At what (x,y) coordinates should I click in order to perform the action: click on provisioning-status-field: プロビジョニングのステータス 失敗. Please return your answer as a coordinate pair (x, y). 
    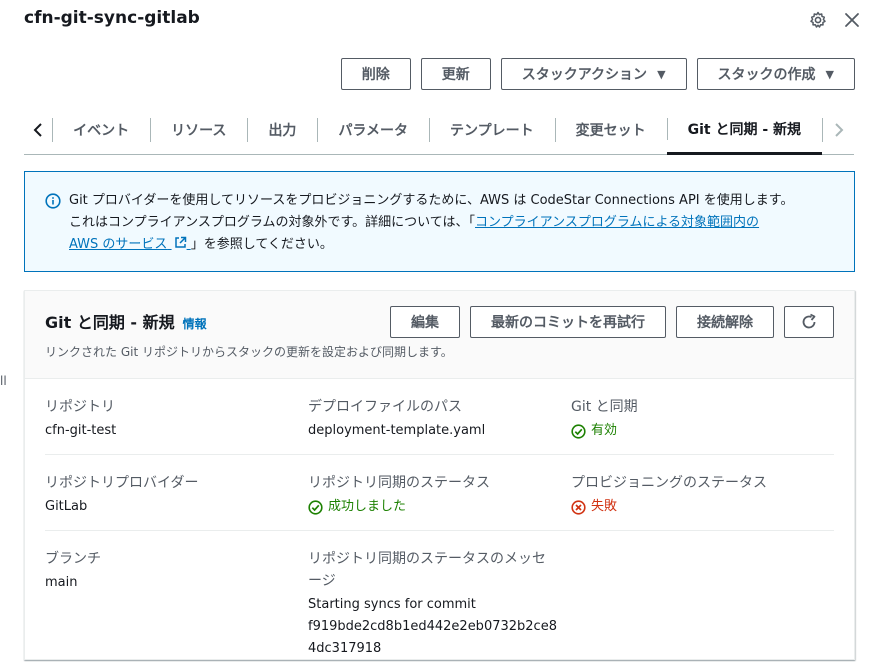
    Looking at the image, I should click on (702, 492).